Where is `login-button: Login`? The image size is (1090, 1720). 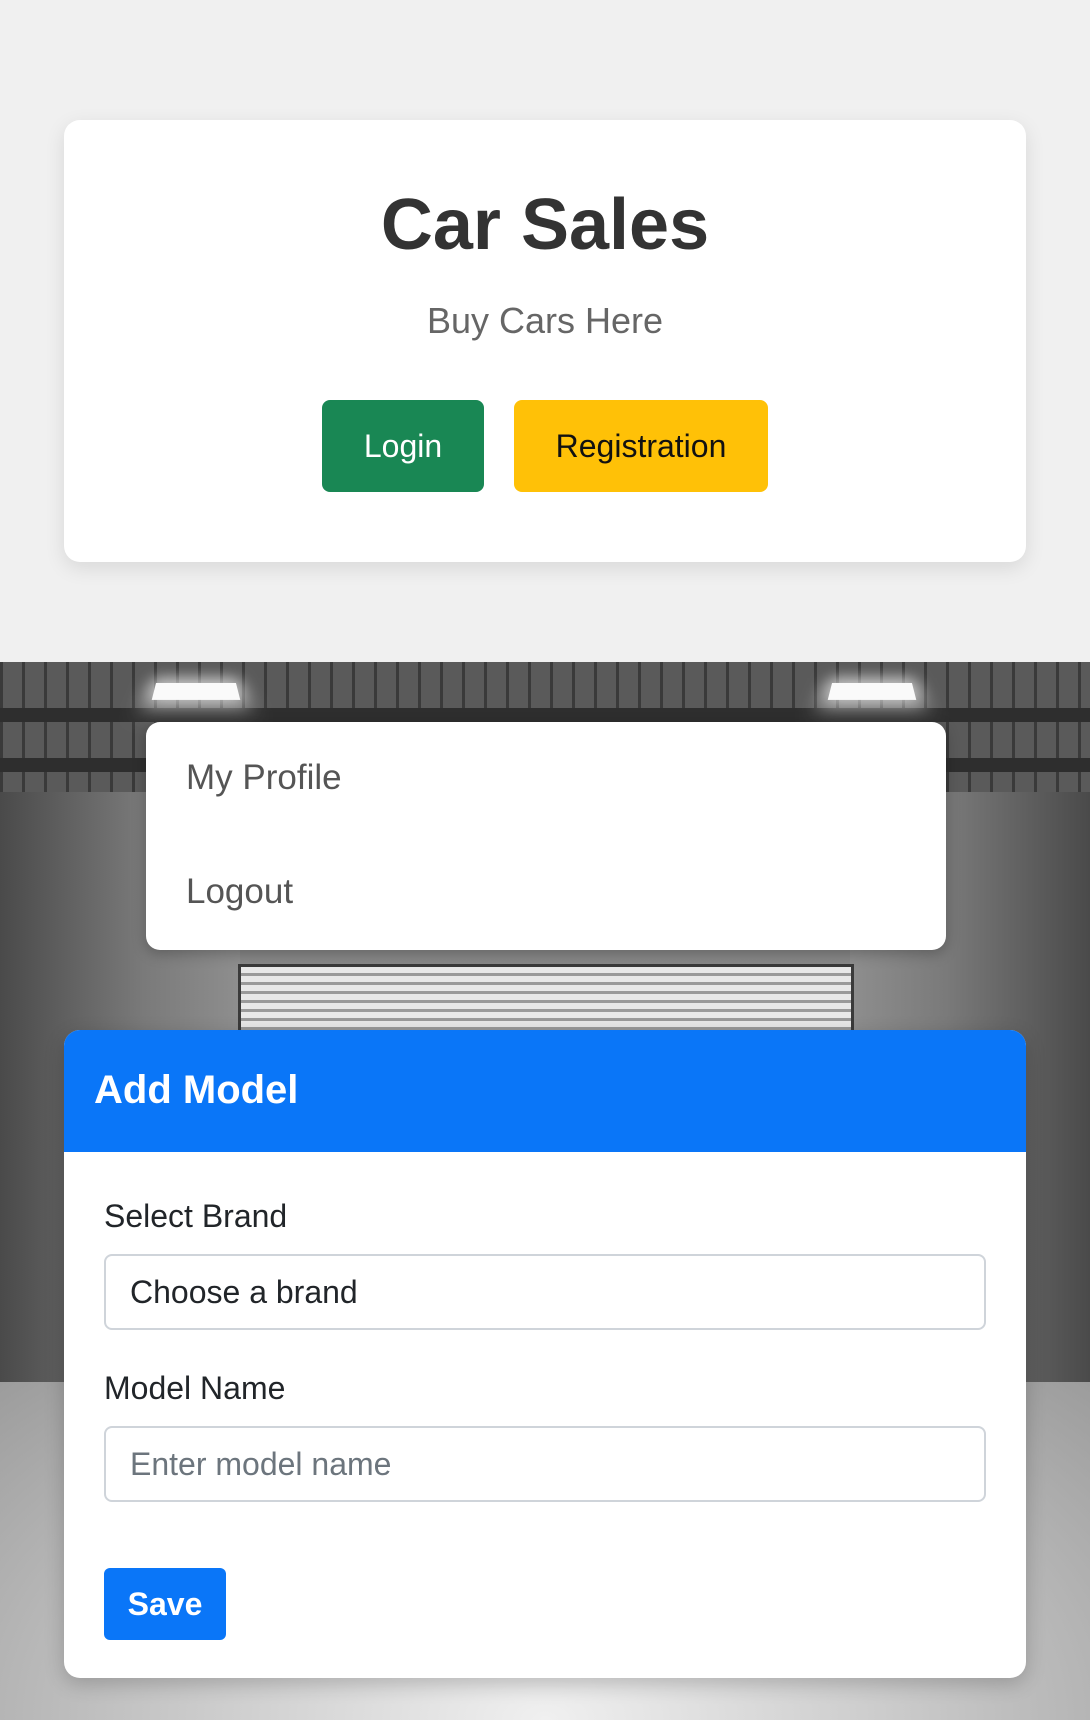 login-button: Login is located at coordinates (403, 446).